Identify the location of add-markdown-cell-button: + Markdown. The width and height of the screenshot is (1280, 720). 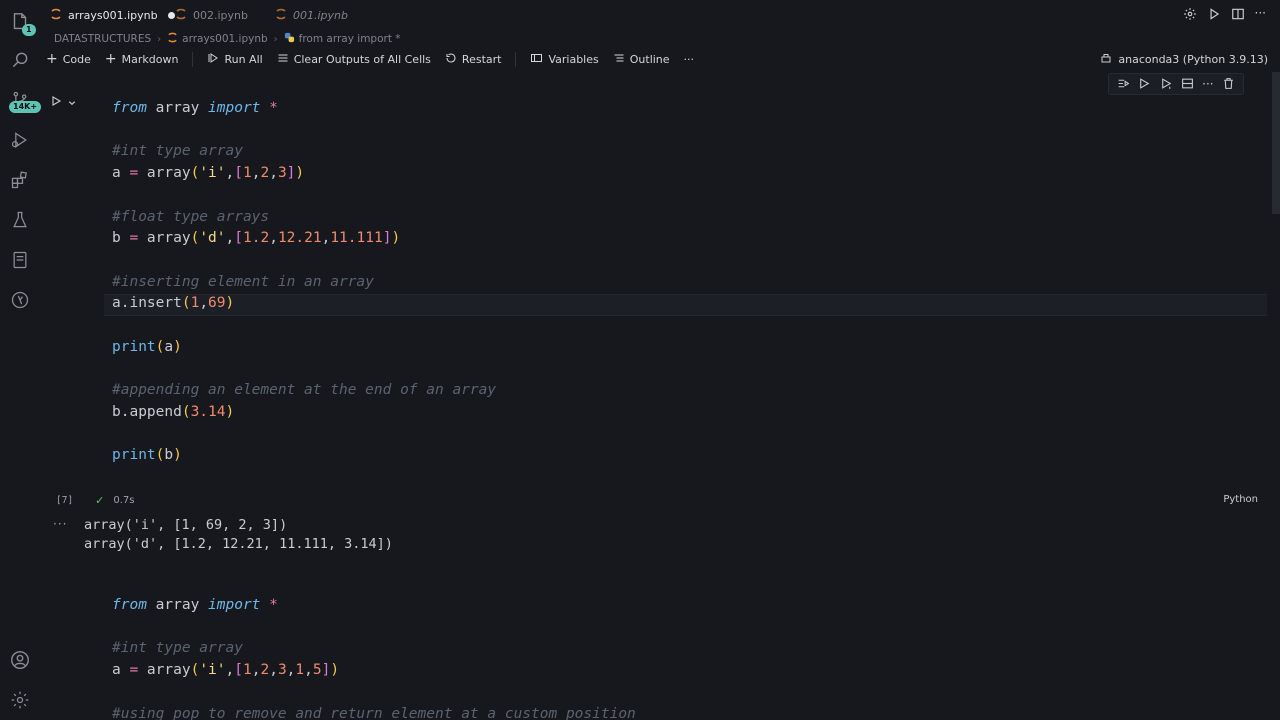
(142, 59).